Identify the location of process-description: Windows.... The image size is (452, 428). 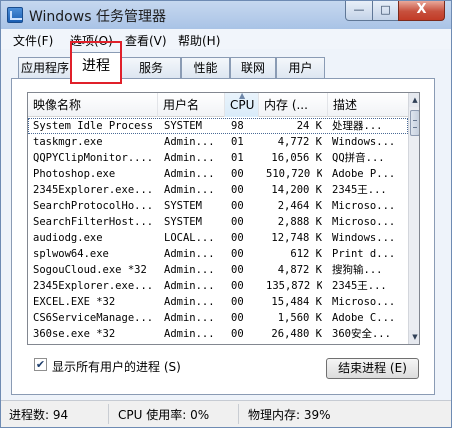
(364, 238).